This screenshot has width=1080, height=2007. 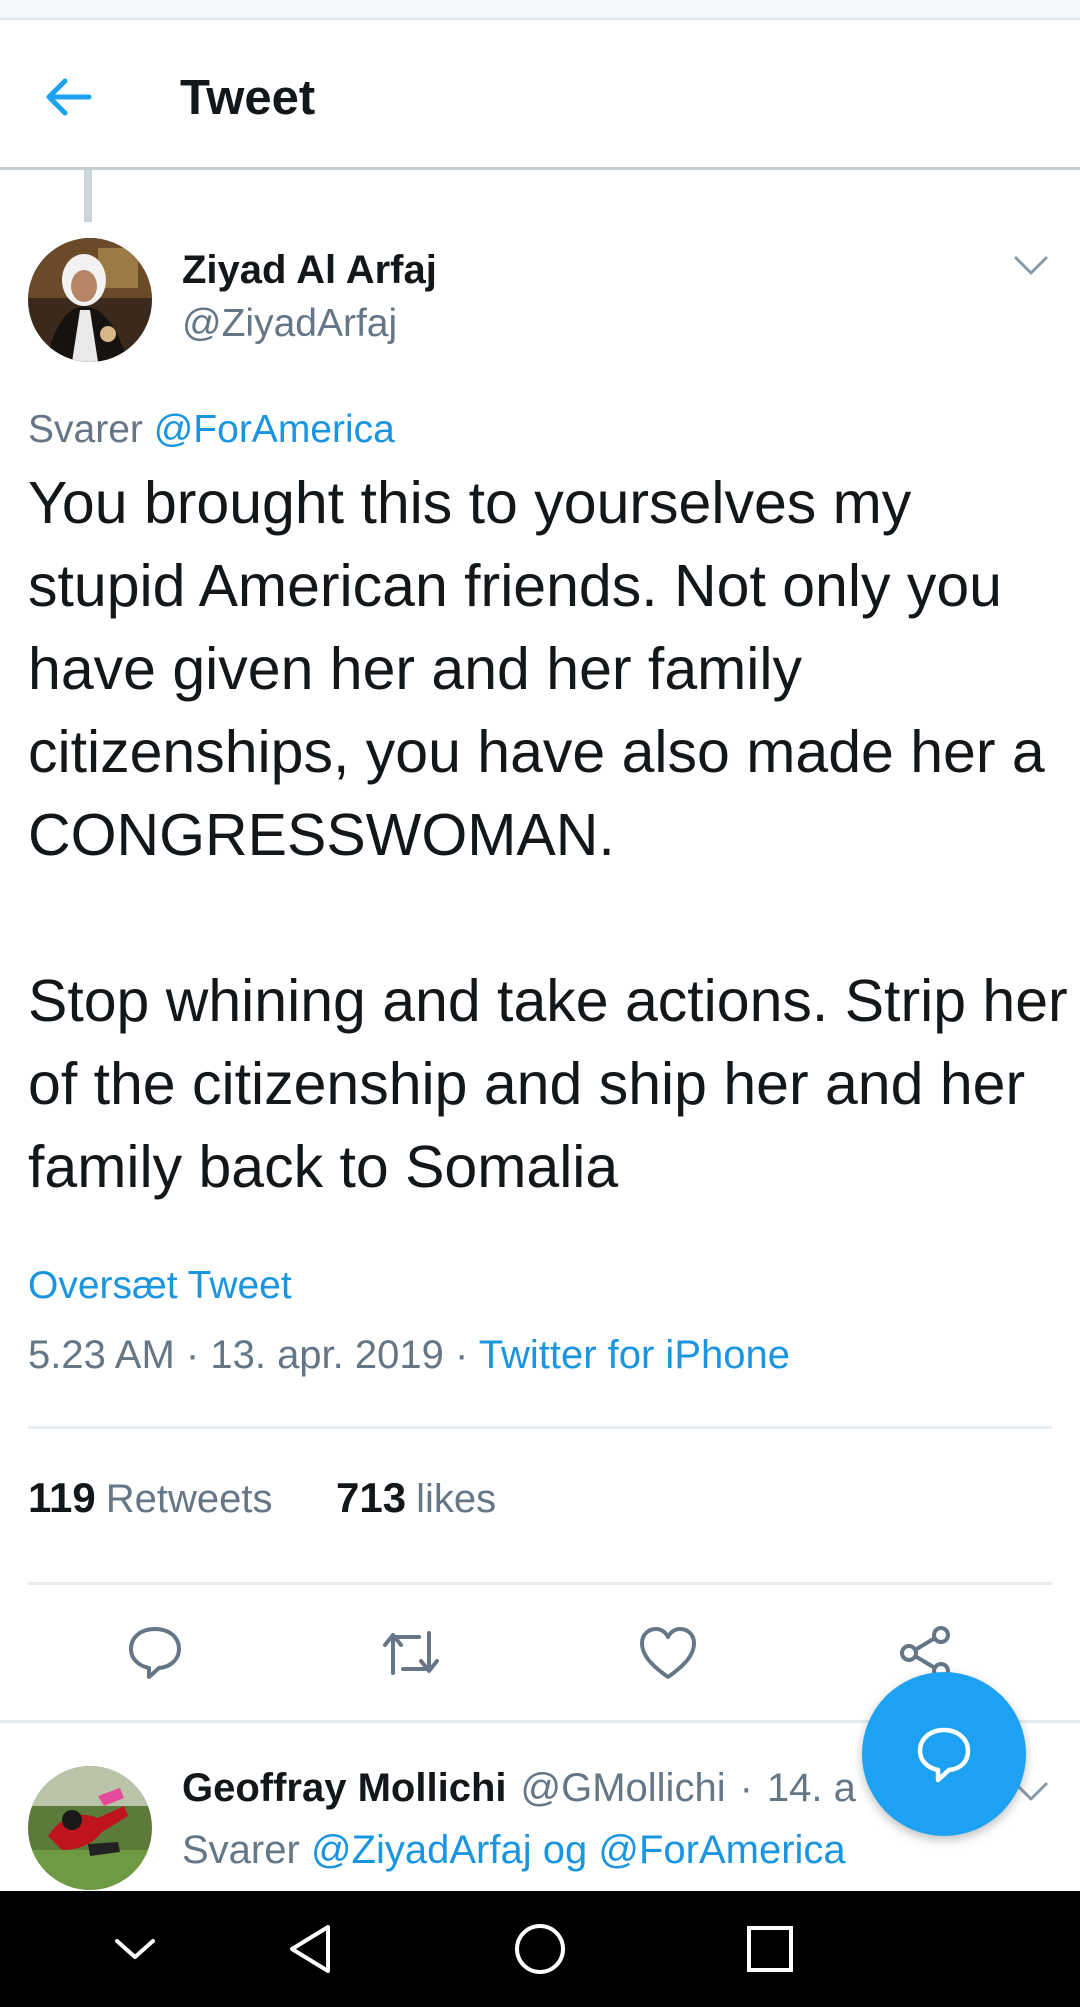 I want to click on retweet-icon, so click(x=411, y=1653).